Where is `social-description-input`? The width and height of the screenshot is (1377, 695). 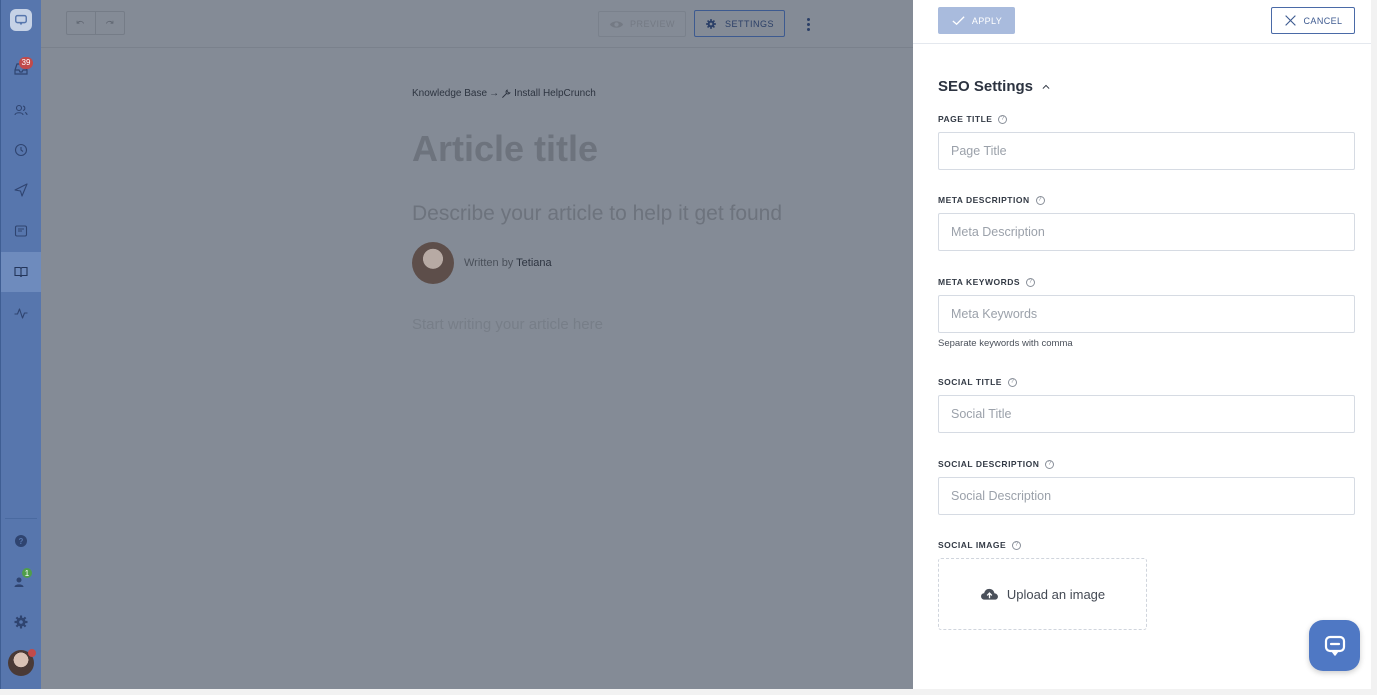 social-description-input is located at coordinates (1146, 496).